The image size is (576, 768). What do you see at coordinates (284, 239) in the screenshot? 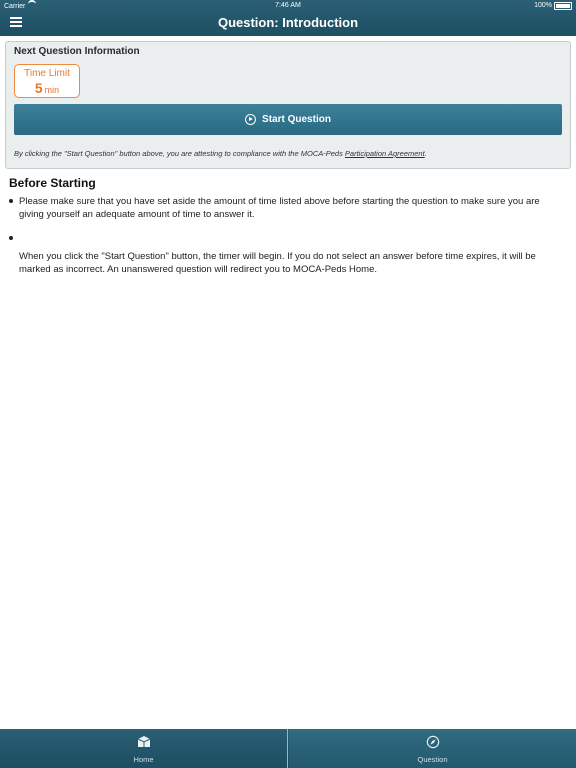
I see `list-item` at bounding box center [284, 239].